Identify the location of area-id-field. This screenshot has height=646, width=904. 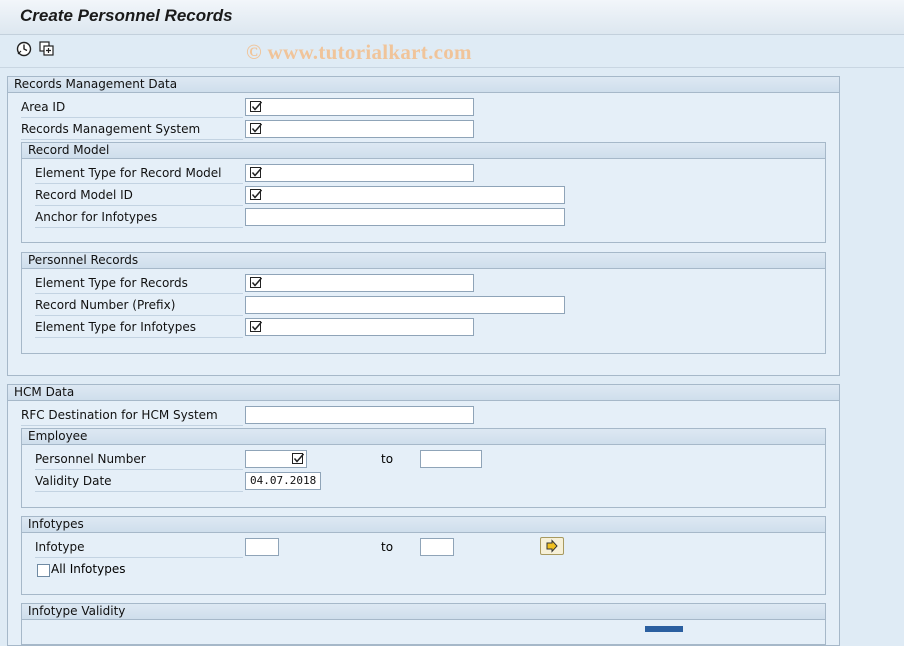
(359, 107).